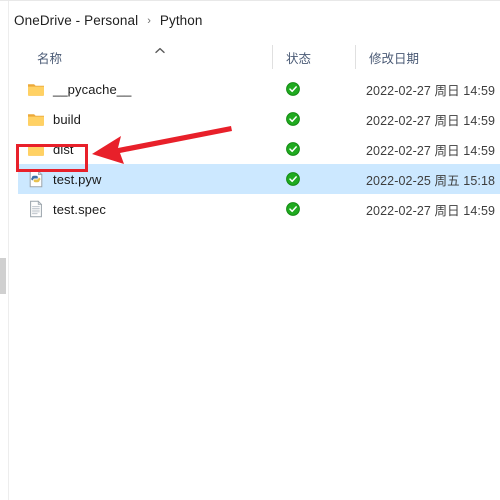 Image resolution: width=500 pixels, height=500 pixels. Describe the element at coordinates (254, 89) in the screenshot. I see `table-row: __pycache__ 2022-02-27 周日 14:59` at that location.